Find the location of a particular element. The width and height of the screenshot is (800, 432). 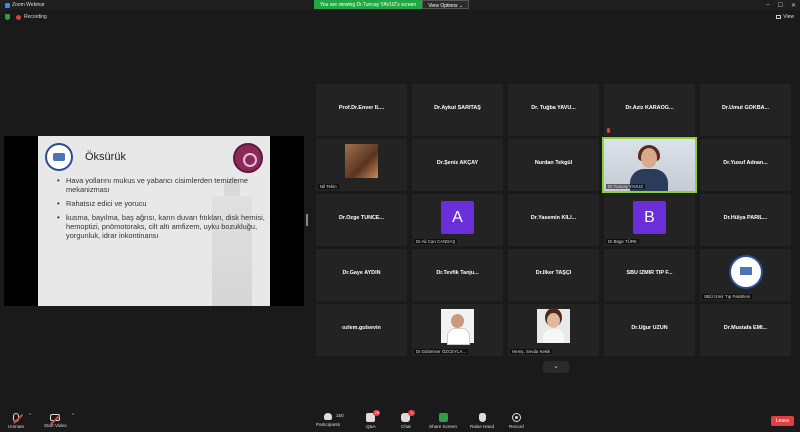

recording-label: Recording is located at coordinates (35, 17).